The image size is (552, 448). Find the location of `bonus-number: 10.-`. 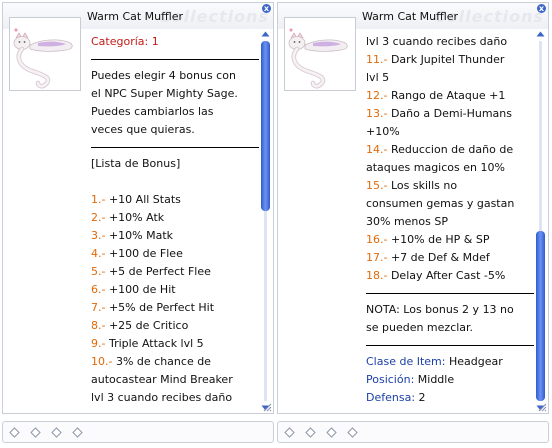

bonus-number: 10.- is located at coordinates (102, 361).